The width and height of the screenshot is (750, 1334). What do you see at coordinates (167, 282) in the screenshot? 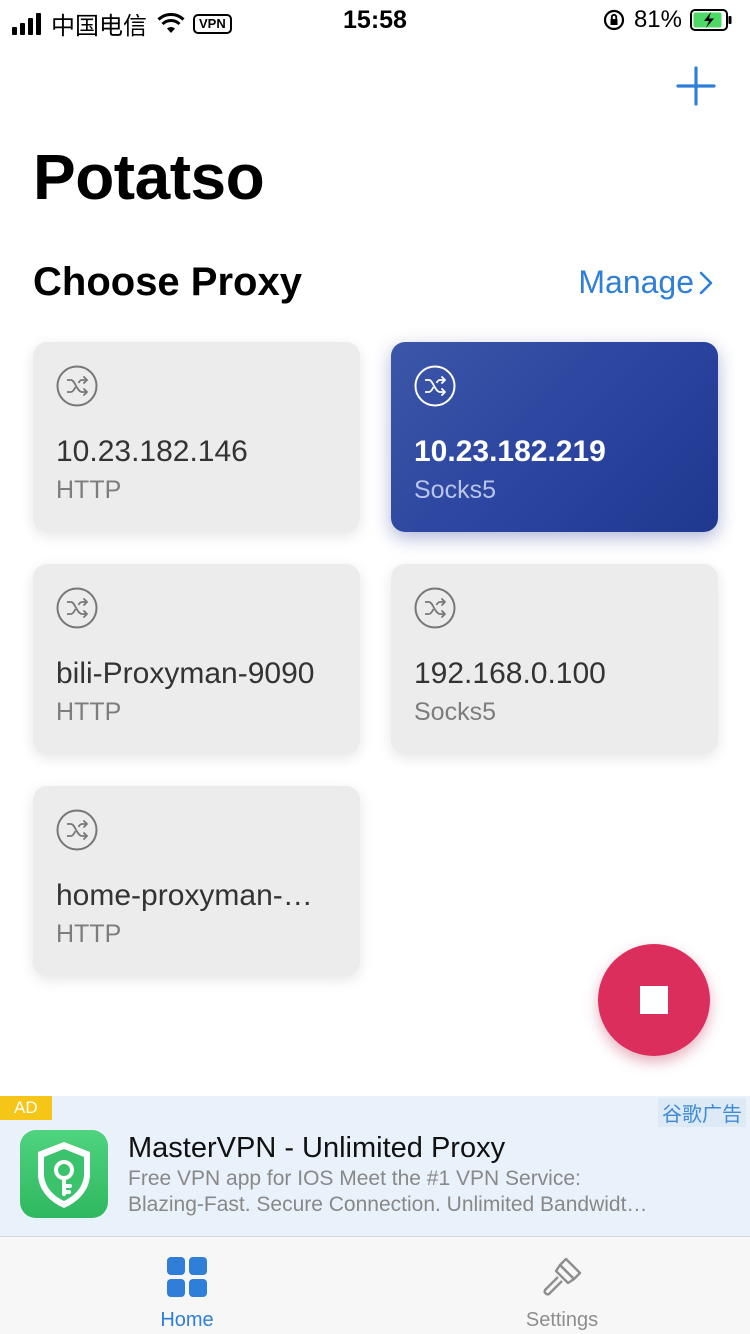
I see `section-title: Choose Proxy` at bounding box center [167, 282].